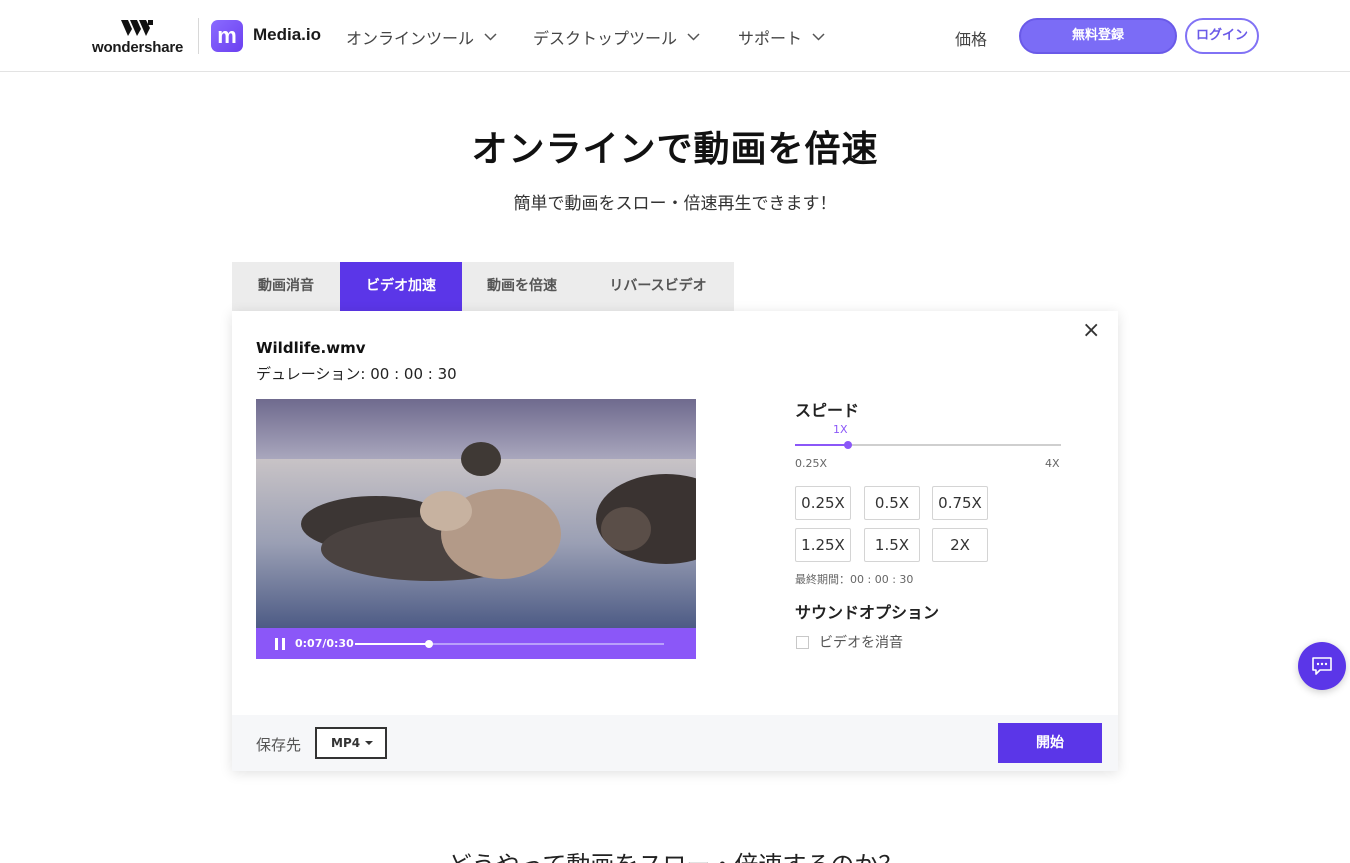 Image resolution: width=1350 pixels, height=863 pixels. I want to click on player-controls: 0:07/0:30, so click(476, 643).